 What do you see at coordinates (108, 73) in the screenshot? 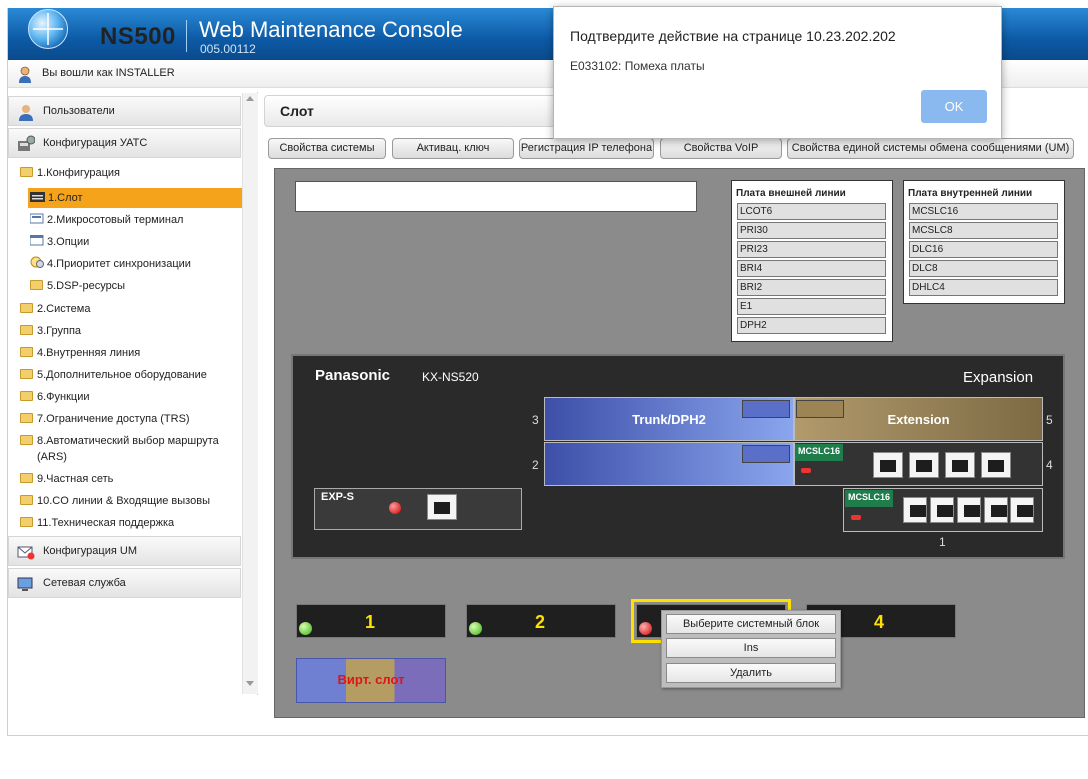
I see `logged-in-label: Вы вошли как INSTALLER` at bounding box center [108, 73].